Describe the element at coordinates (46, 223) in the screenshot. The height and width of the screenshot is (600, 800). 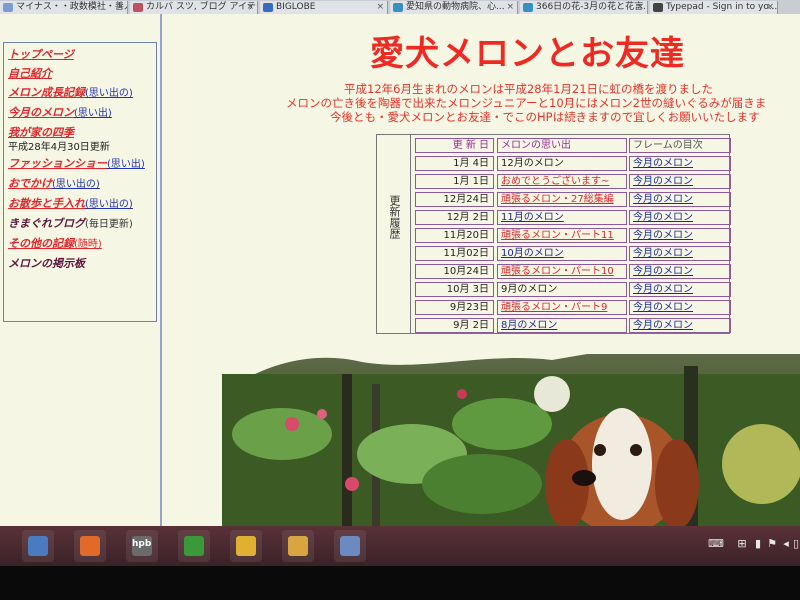
I see `sidebar-item-label: きまぐれブログ` at that location.